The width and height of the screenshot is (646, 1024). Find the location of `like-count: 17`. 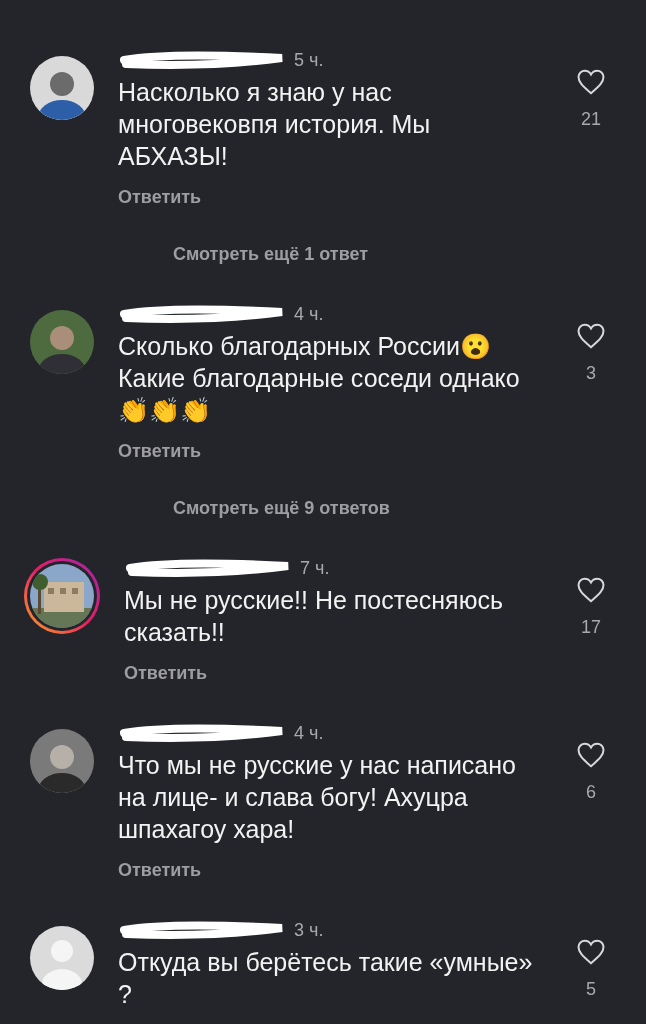

like-count: 17 is located at coordinates (591, 627).